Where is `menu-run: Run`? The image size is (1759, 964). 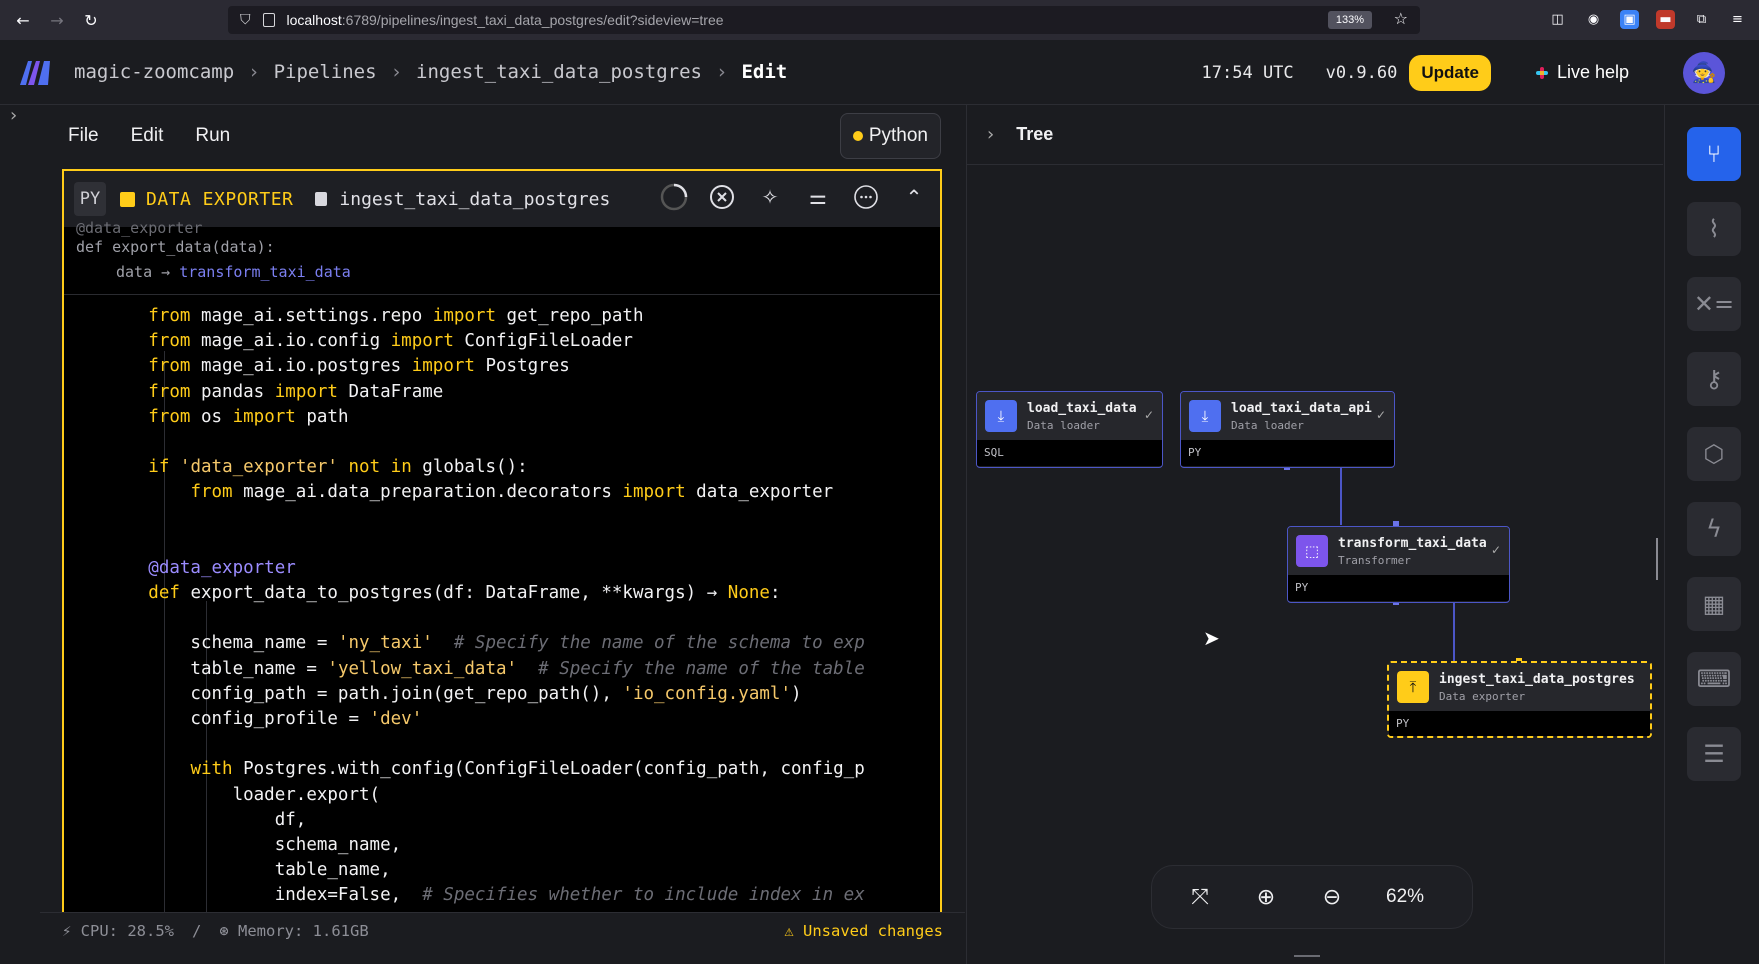 menu-run: Run is located at coordinates (212, 136).